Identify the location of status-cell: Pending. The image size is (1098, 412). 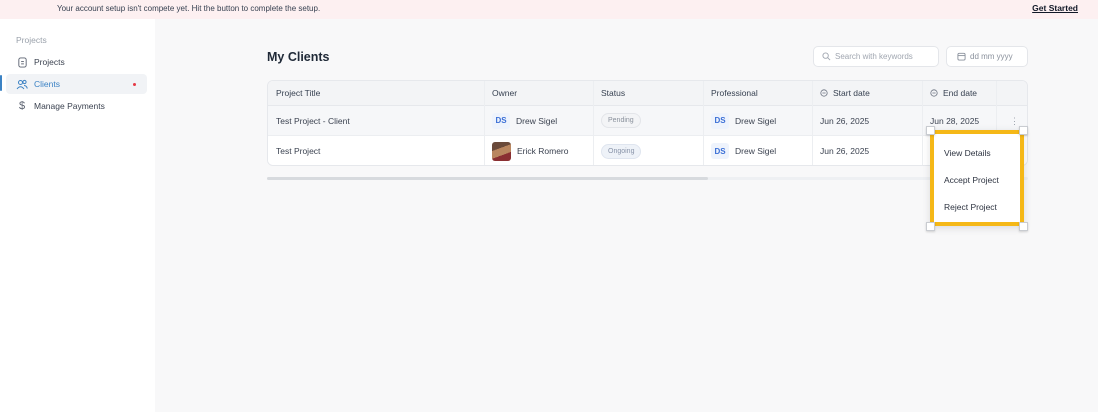
(621, 120).